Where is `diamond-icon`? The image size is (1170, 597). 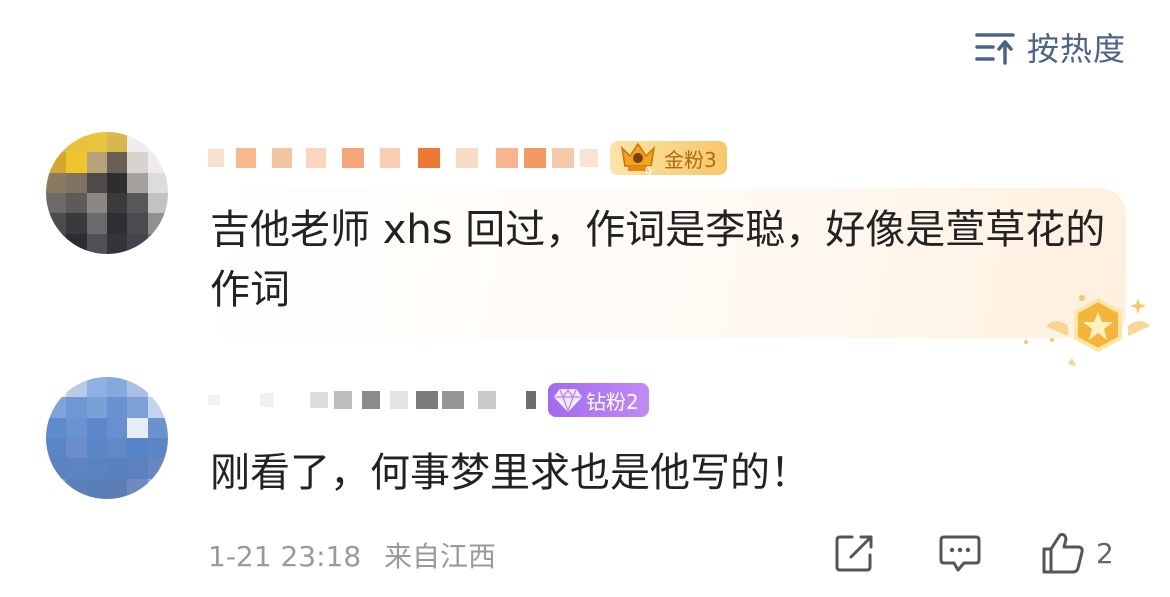 diamond-icon is located at coordinates (568, 400).